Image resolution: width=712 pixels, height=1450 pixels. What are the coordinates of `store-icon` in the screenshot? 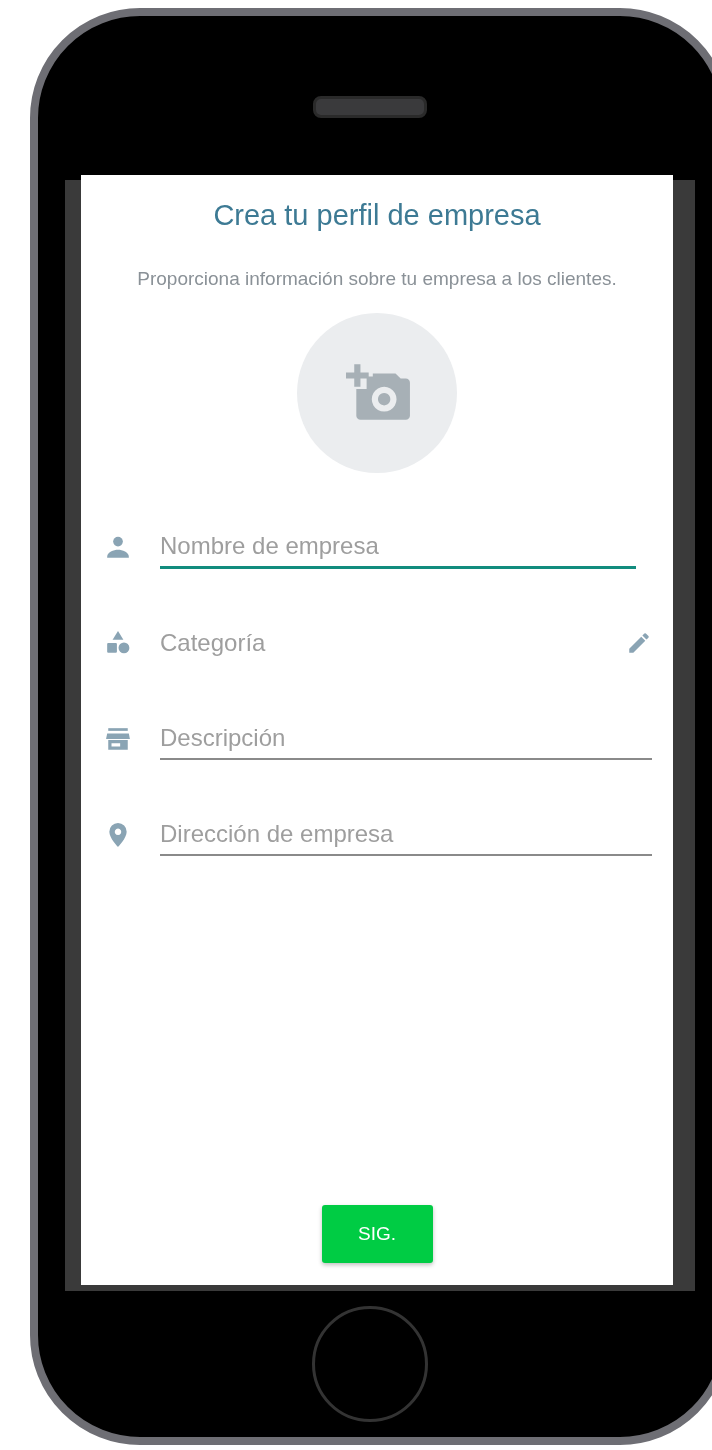 It's located at (118, 739).